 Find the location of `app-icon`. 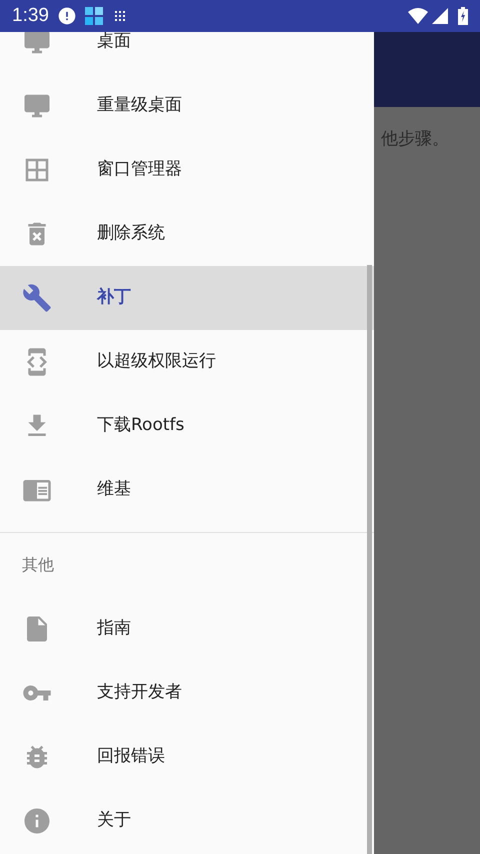

app-icon is located at coordinates (93, 16).